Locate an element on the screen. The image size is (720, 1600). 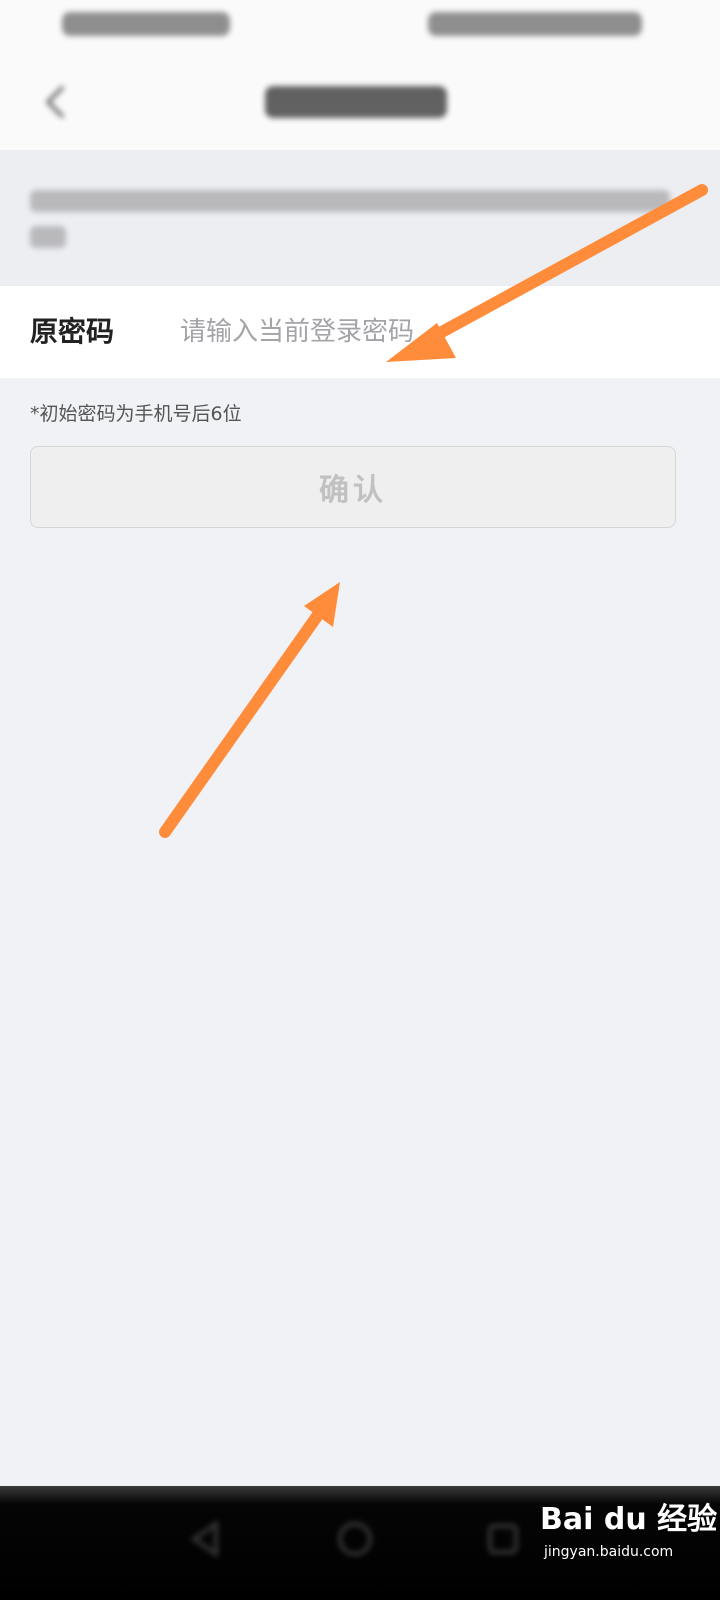
square-recent-icon is located at coordinates (503, 1539).